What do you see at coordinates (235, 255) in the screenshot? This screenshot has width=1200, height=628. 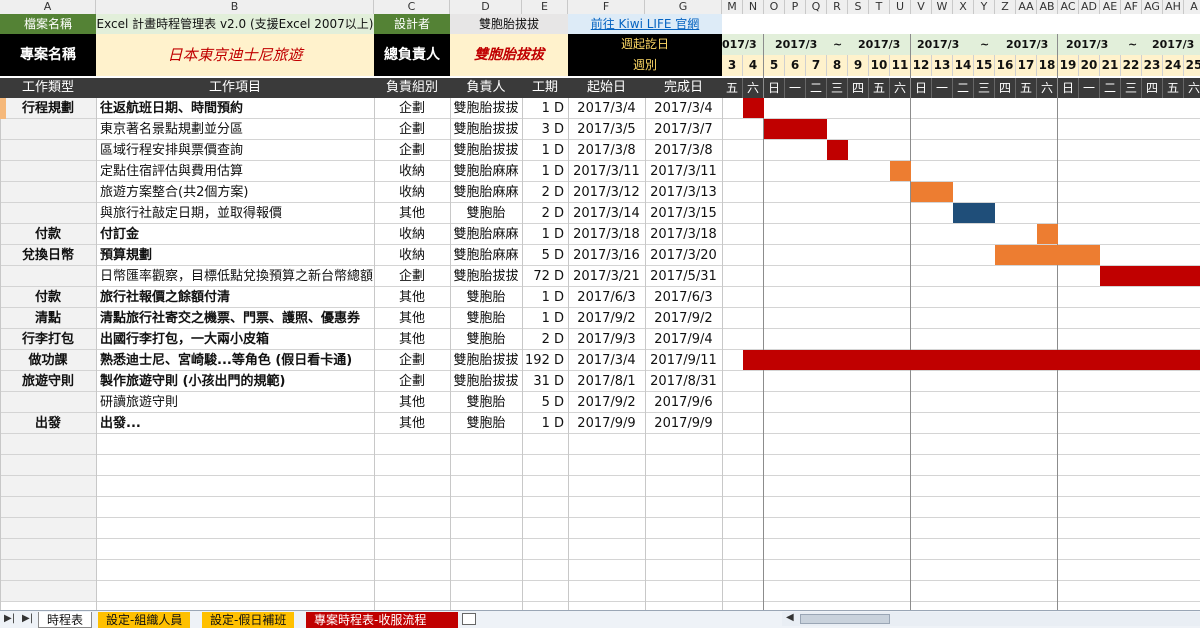 I see `task-item-cell: 預算規劃` at bounding box center [235, 255].